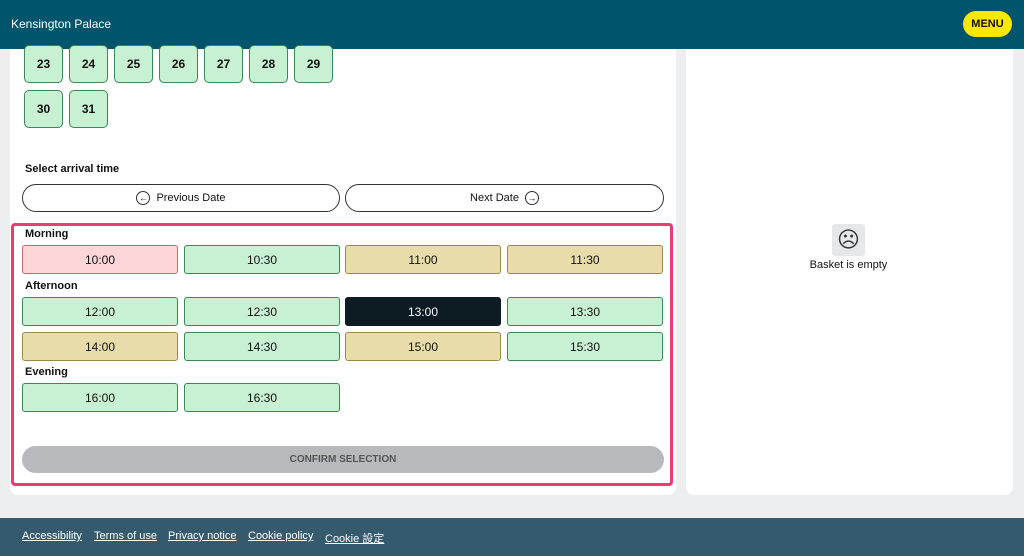  What do you see at coordinates (987, 24) in the screenshot?
I see `menu-button: MENU` at bounding box center [987, 24].